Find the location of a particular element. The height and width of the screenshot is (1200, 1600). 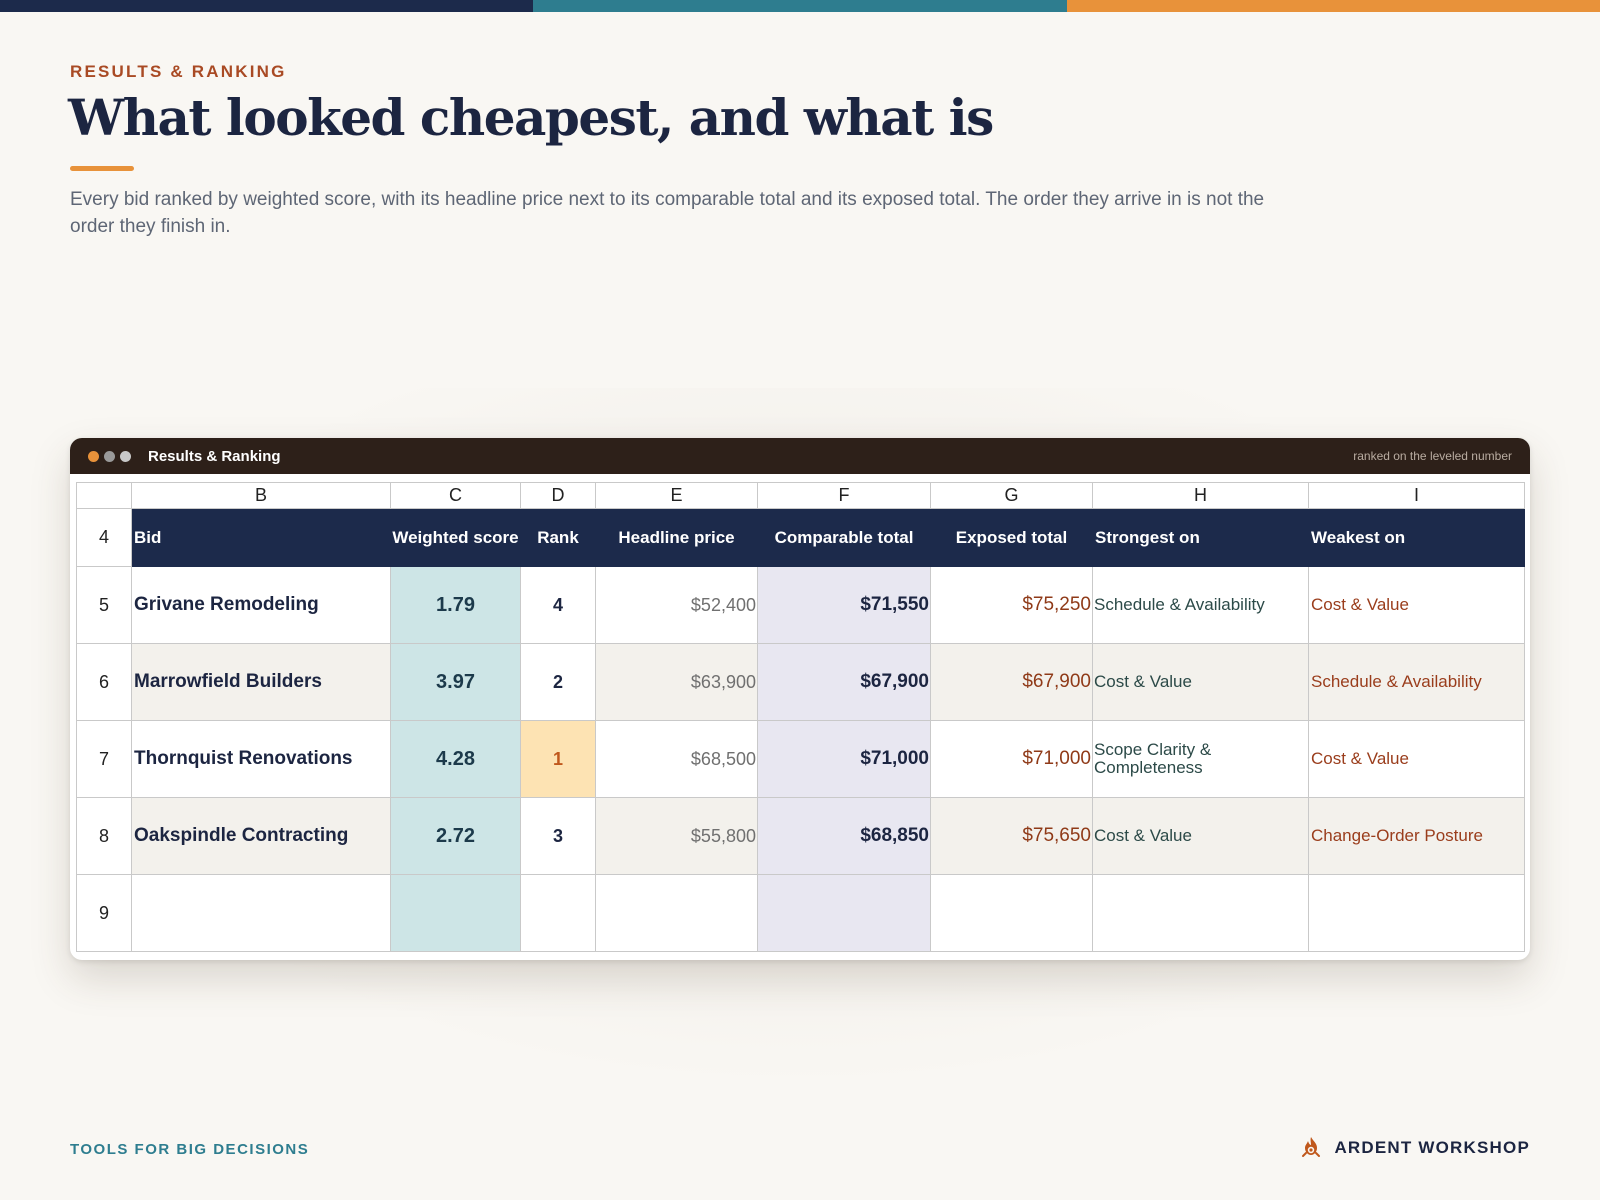

comparable-total-cell: $67,900 is located at coordinates (844, 682).